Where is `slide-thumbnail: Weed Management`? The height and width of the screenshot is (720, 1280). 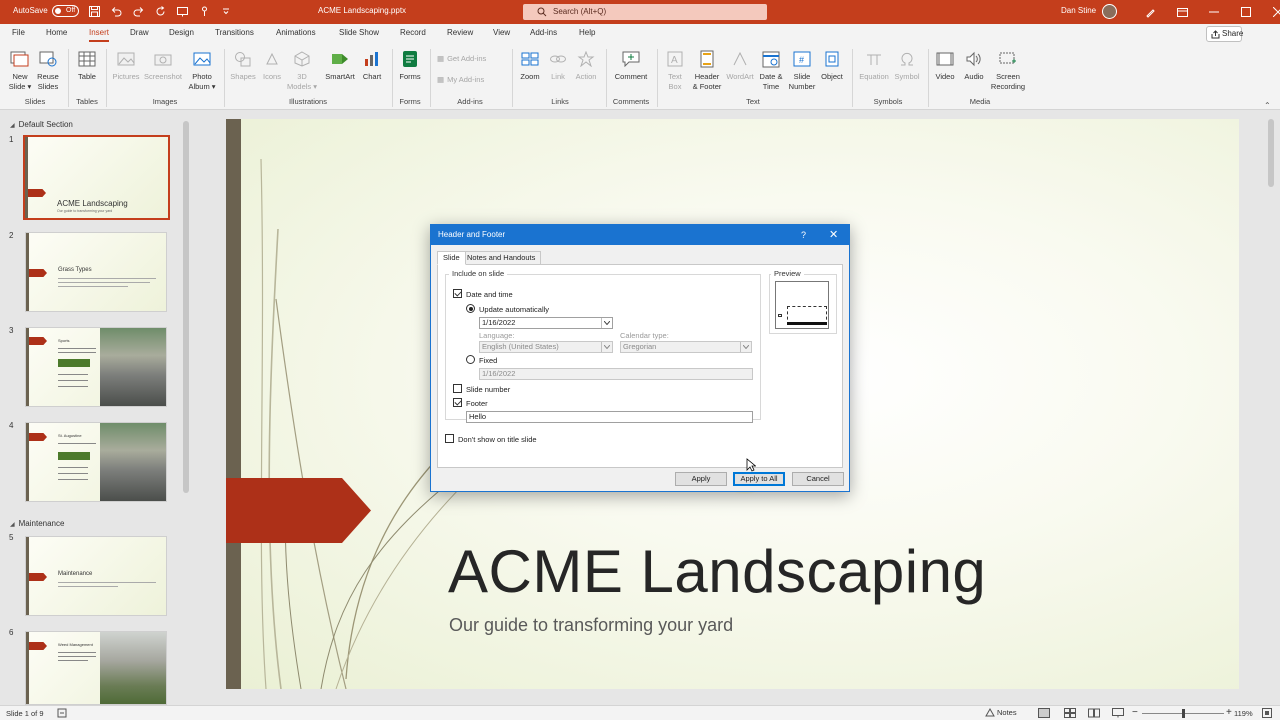 slide-thumbnail: Weed Management is located at coordinates (96, 668).